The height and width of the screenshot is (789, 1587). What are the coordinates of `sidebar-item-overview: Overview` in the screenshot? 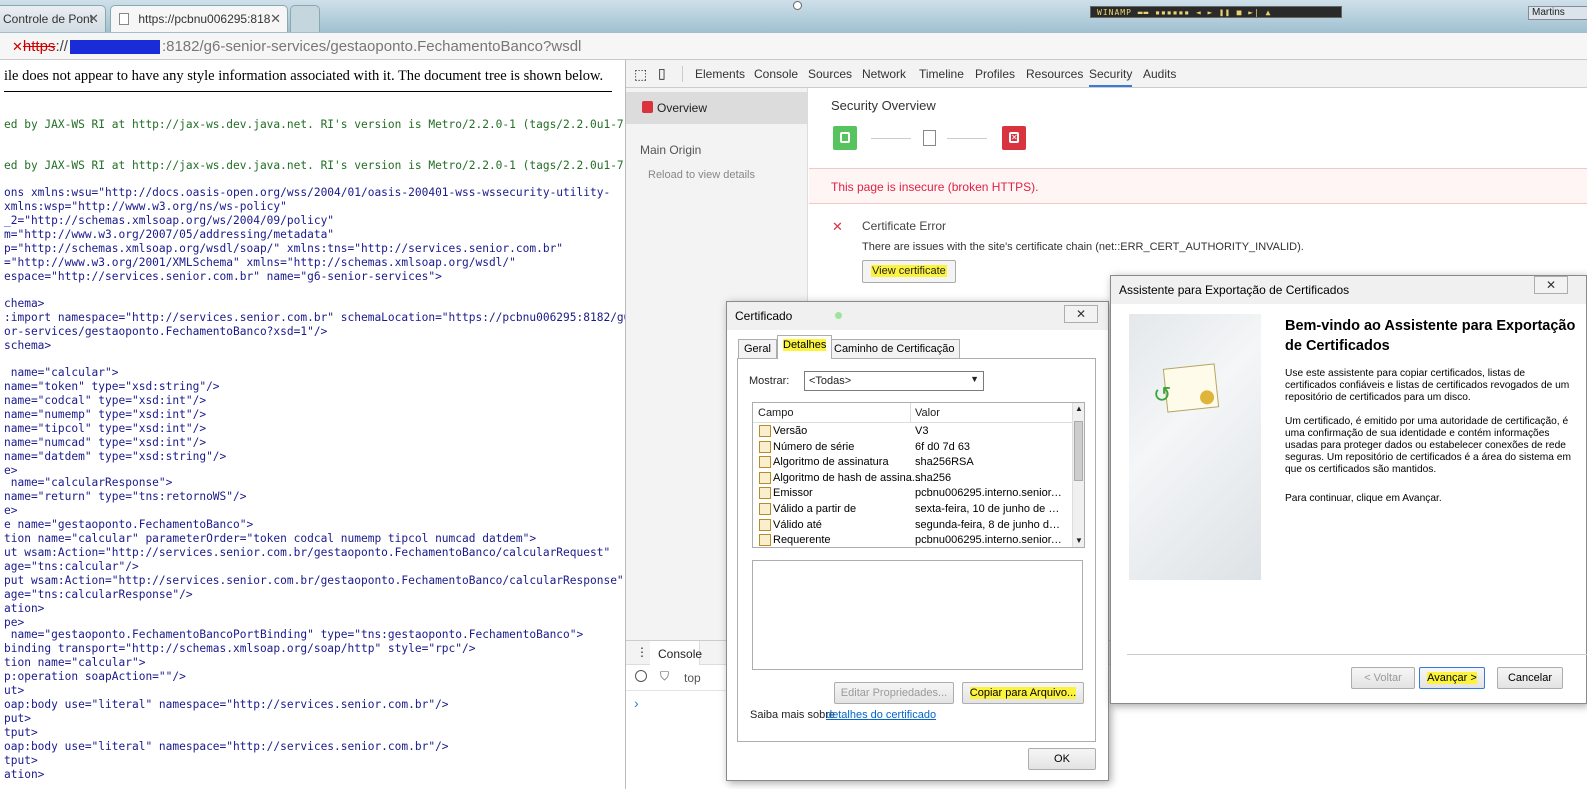 It's located at (717, 108).